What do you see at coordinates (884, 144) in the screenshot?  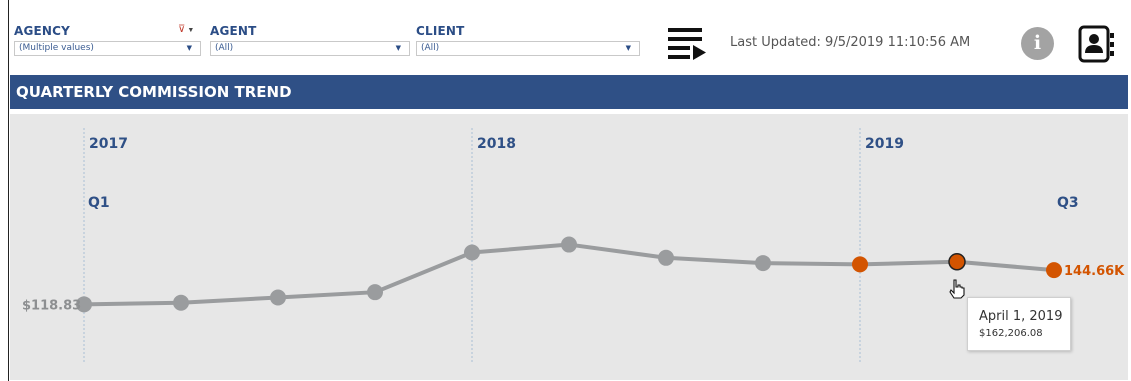 I see `year-label: 2019` at bounding box center [884, 144].